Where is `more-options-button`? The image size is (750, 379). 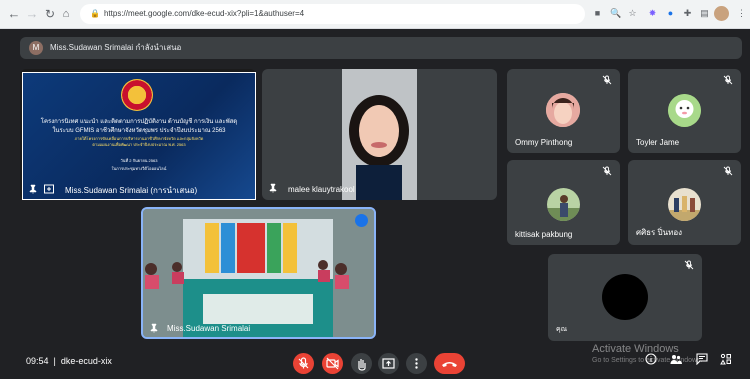 more-options-button is located at coordinates (416, 363).